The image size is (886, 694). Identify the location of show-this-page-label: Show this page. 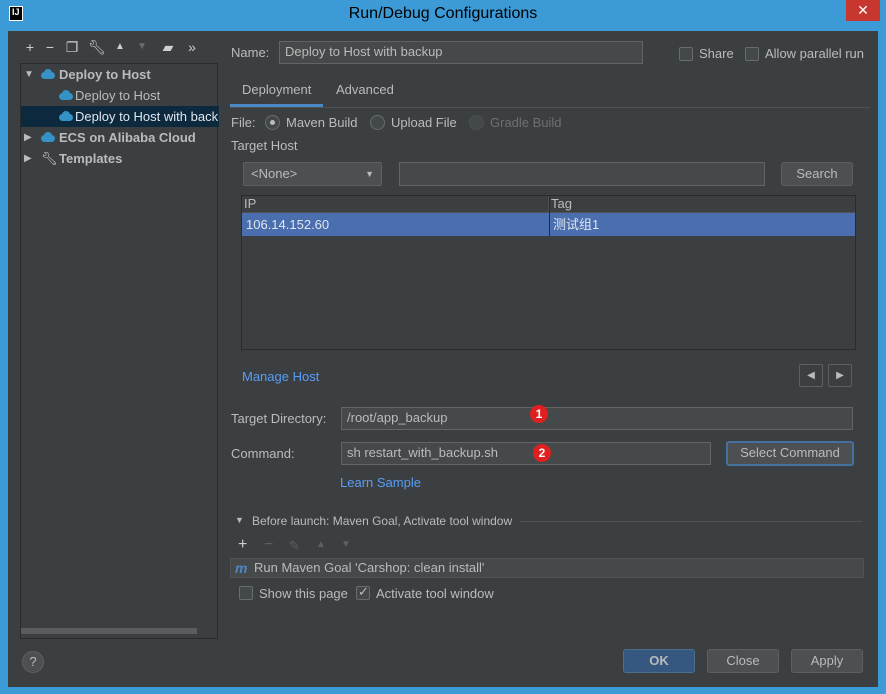
(303, 593).